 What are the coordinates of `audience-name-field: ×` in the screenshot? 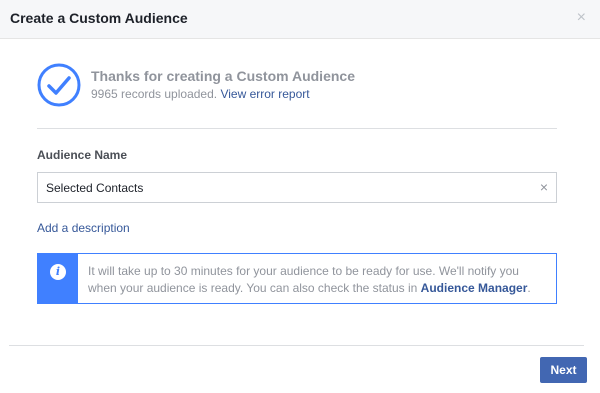 It's located at (297, 187).